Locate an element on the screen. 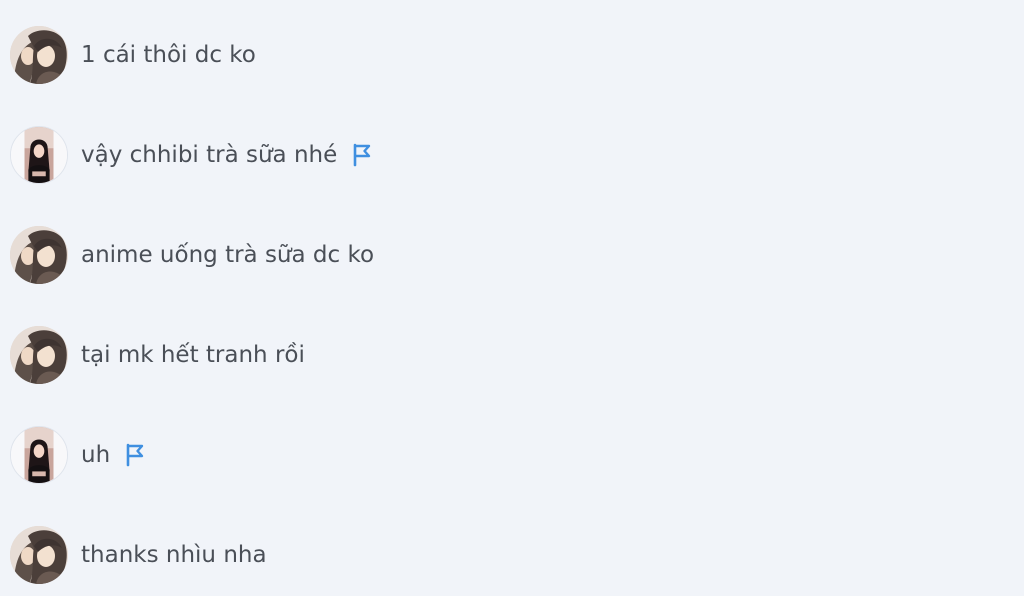 Image resolution: width=1024 pixels, height=596 pixels. message-text: thanks nhìu nha is located at coordinates (174, 555).